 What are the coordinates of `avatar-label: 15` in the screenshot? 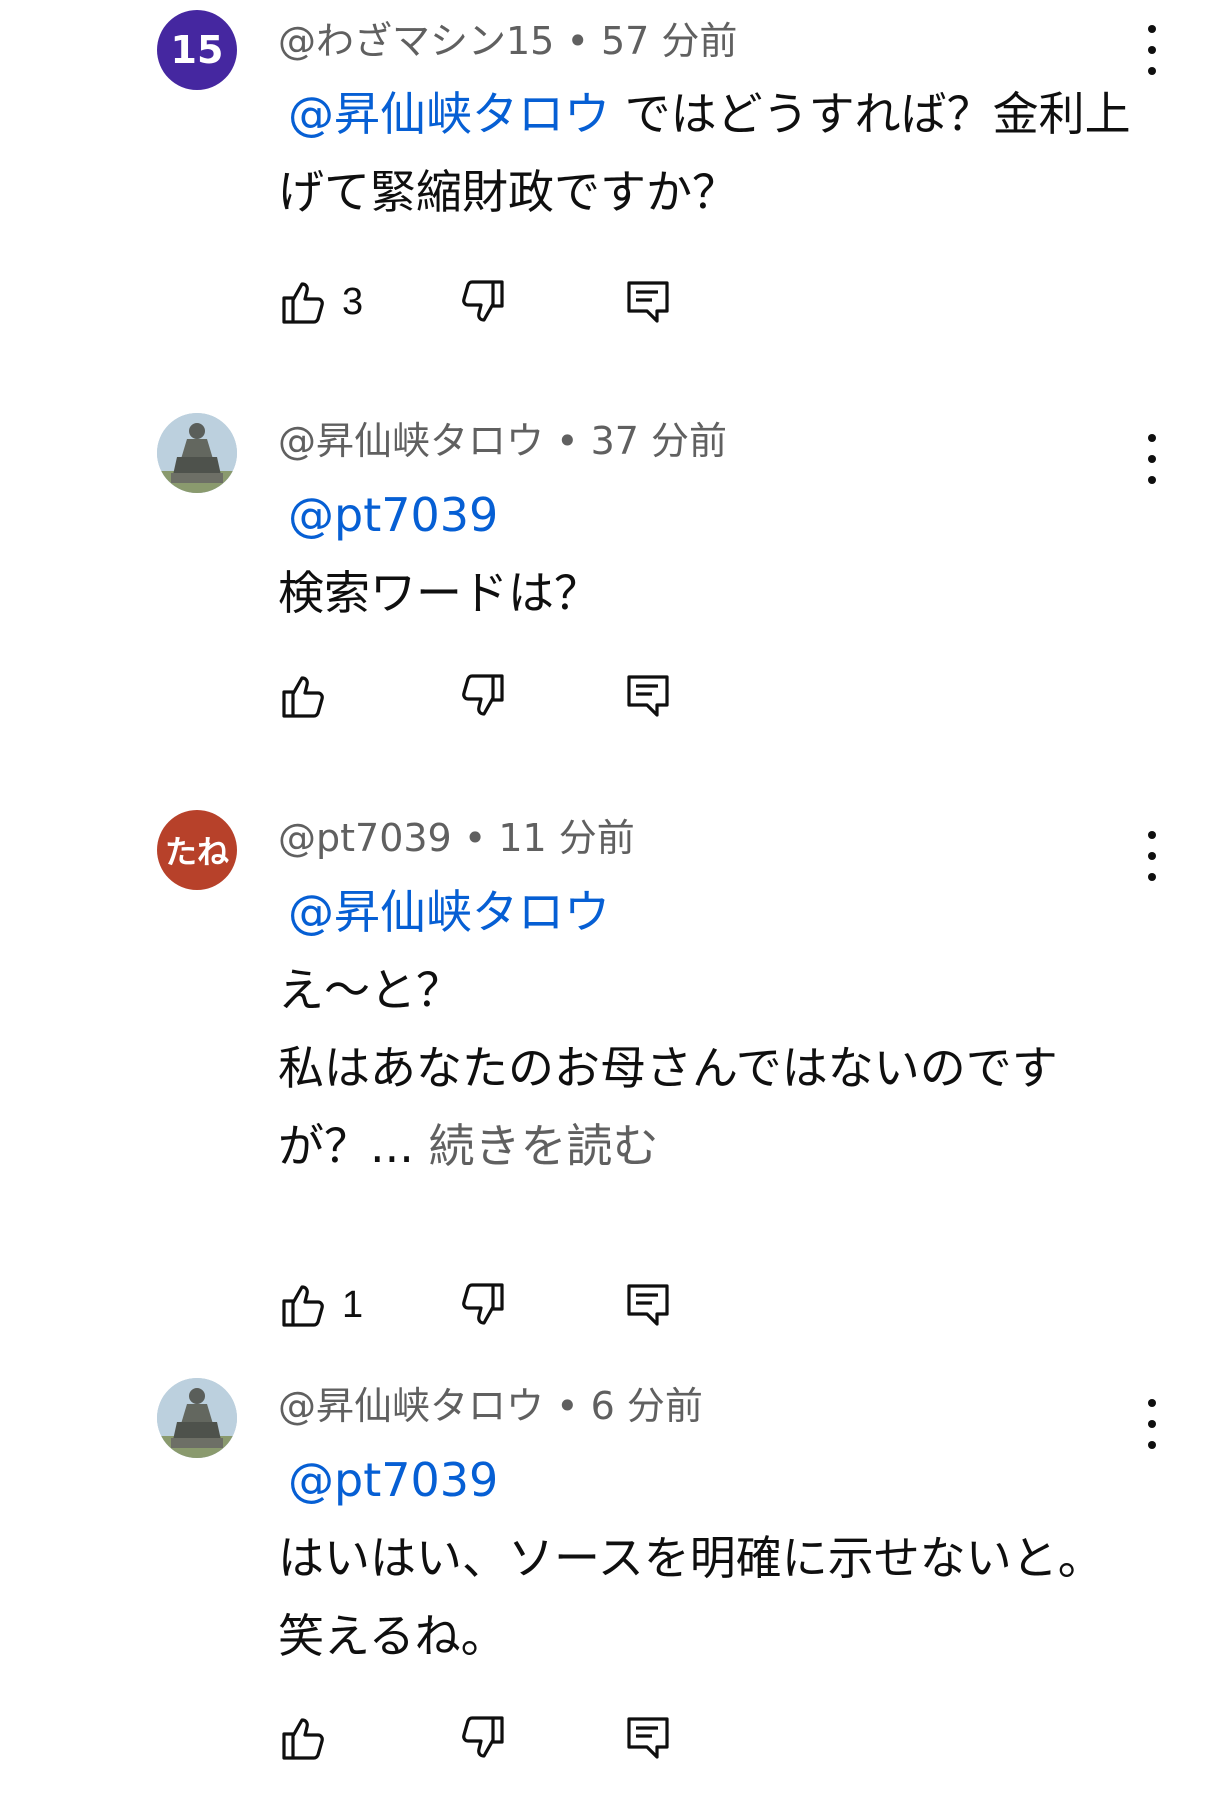 It's located at (197, 50).